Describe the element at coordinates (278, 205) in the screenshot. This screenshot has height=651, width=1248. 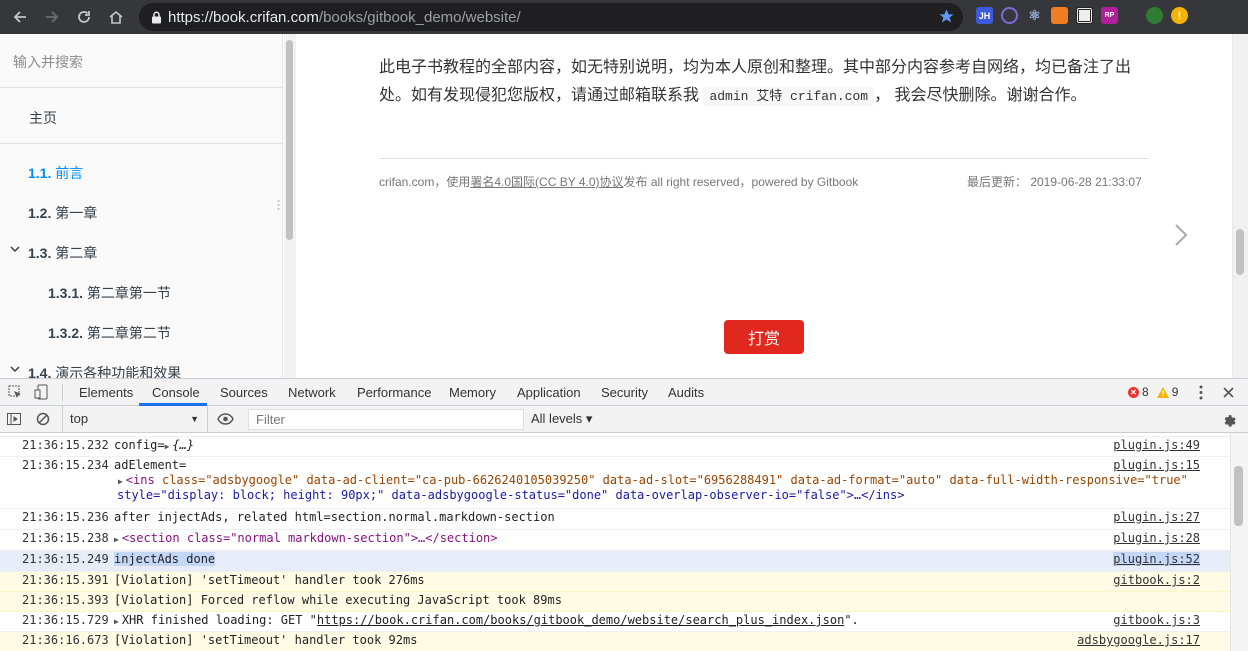
I see `resize-grip-icon` at that location.